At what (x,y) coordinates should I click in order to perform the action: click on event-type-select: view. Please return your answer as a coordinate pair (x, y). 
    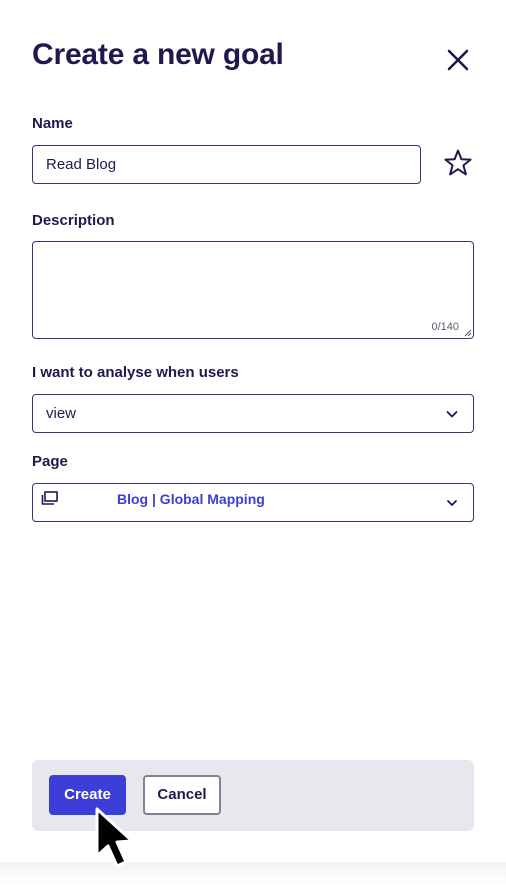
    Looking at the image, I should click on (253, 413).